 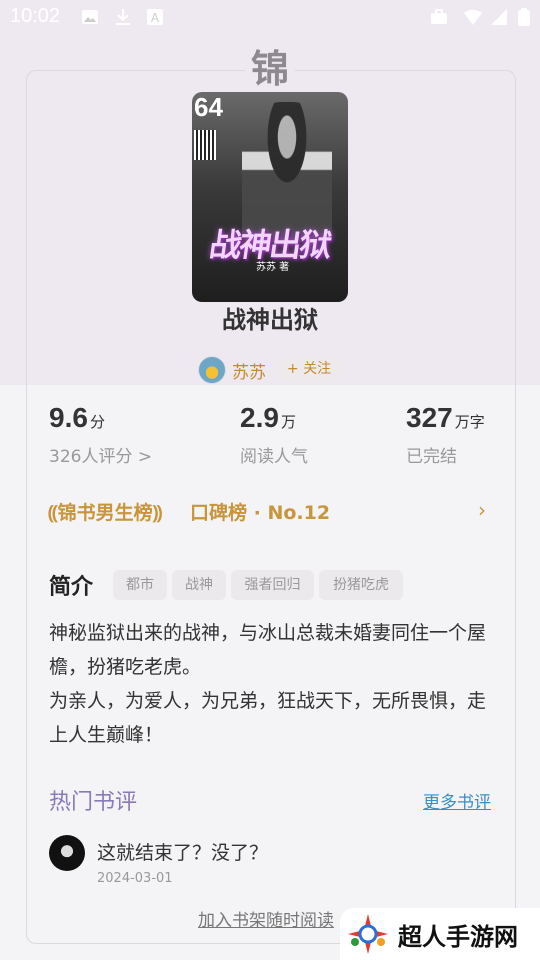 I want to click on wifi-icon, so click(x=473, y=17).